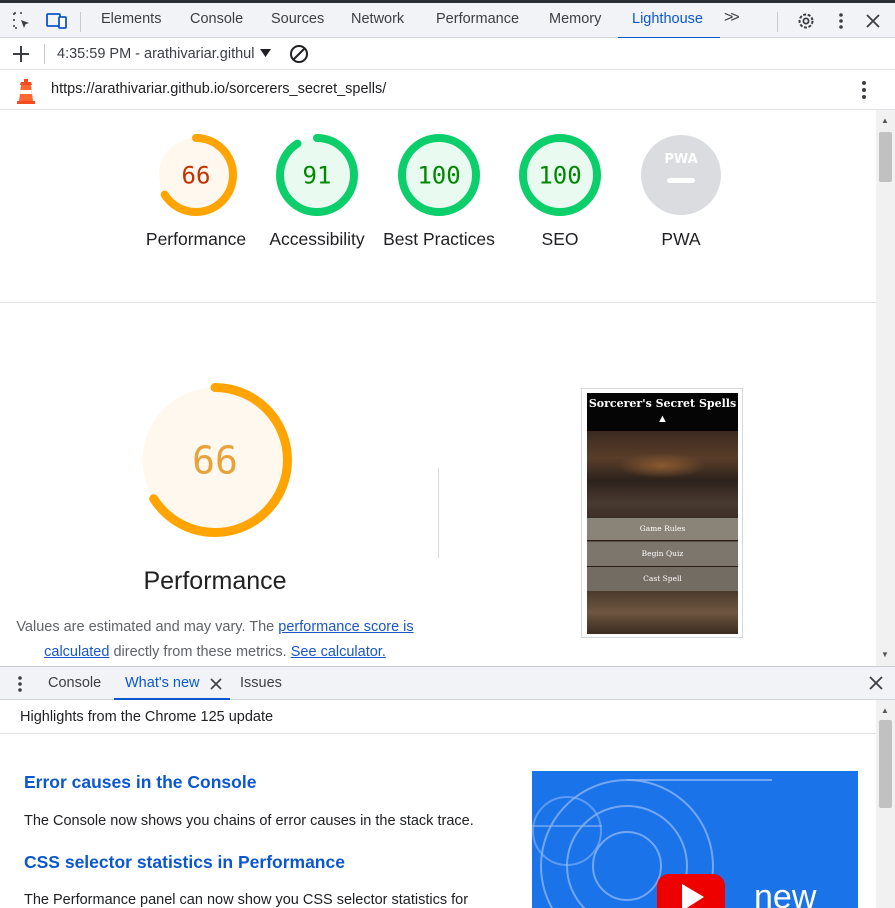 This screenshot has width=895, height=908. What do you see at coordinates (20, 685) in the screenshot?
I see `drawer-menu-icon` at bounding box center [20, 685].